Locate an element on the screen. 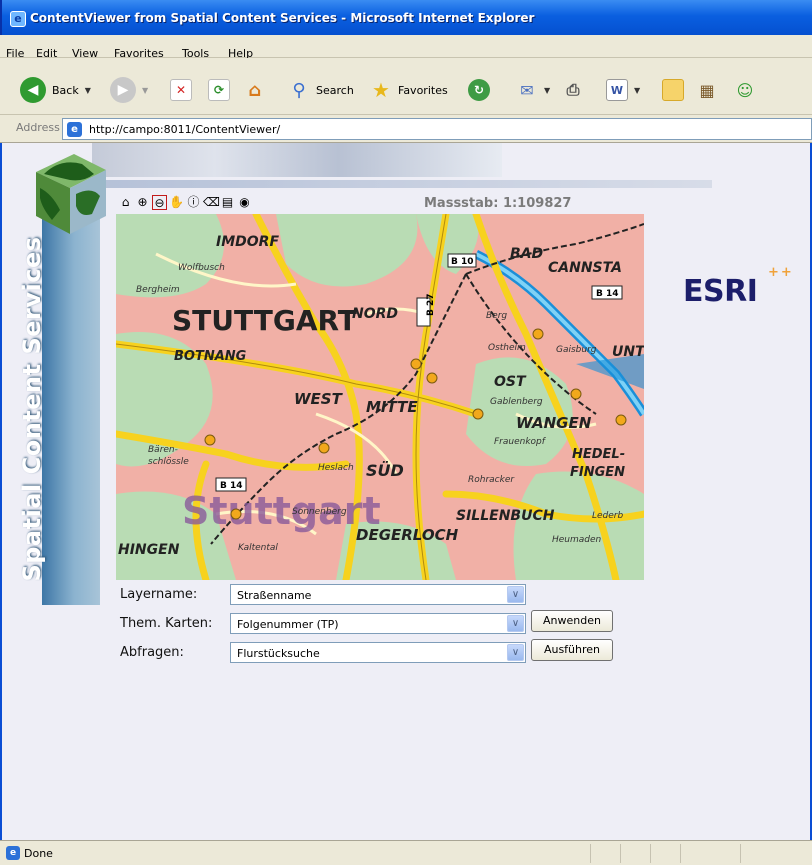 Image resolution: width=812 pixels, height=865 pixels. map-label-unt: UNT is located at coordinates (628, 352).